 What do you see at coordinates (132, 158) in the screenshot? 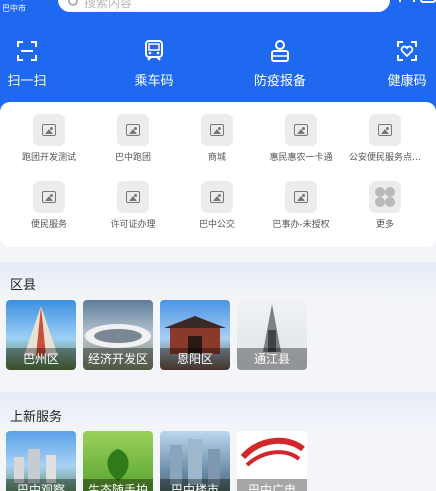
I see `service-label: 巴中跑团` at bounding box center [132, 158].